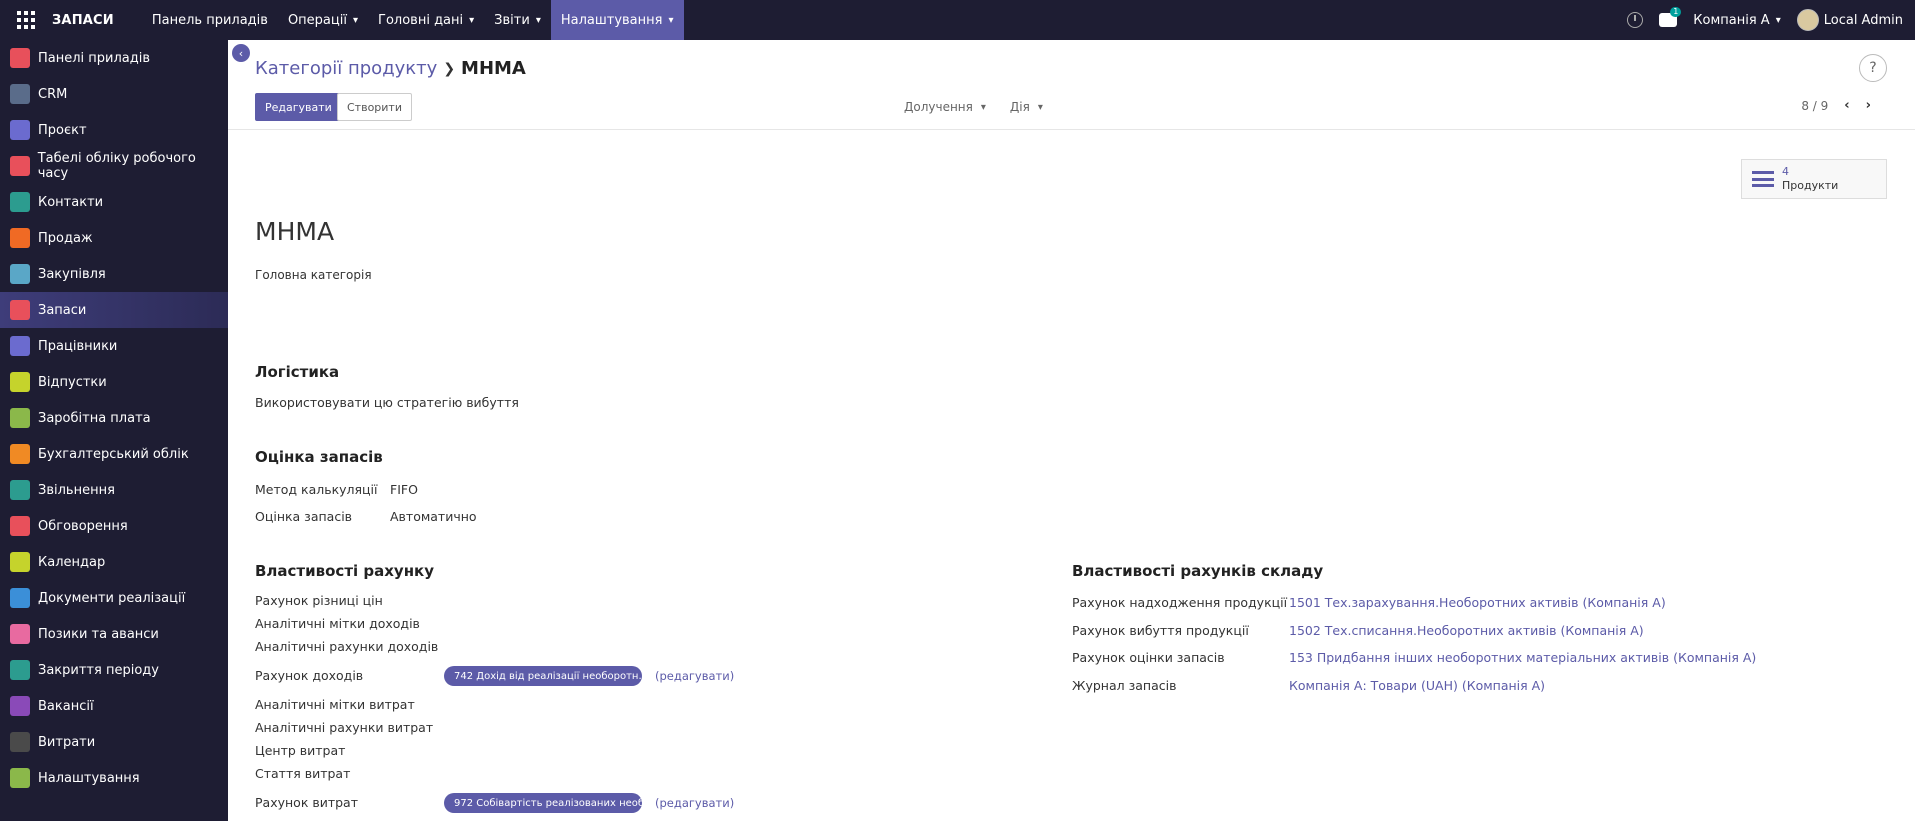  I want to click on back-icon: ‹, so click(241, 53).